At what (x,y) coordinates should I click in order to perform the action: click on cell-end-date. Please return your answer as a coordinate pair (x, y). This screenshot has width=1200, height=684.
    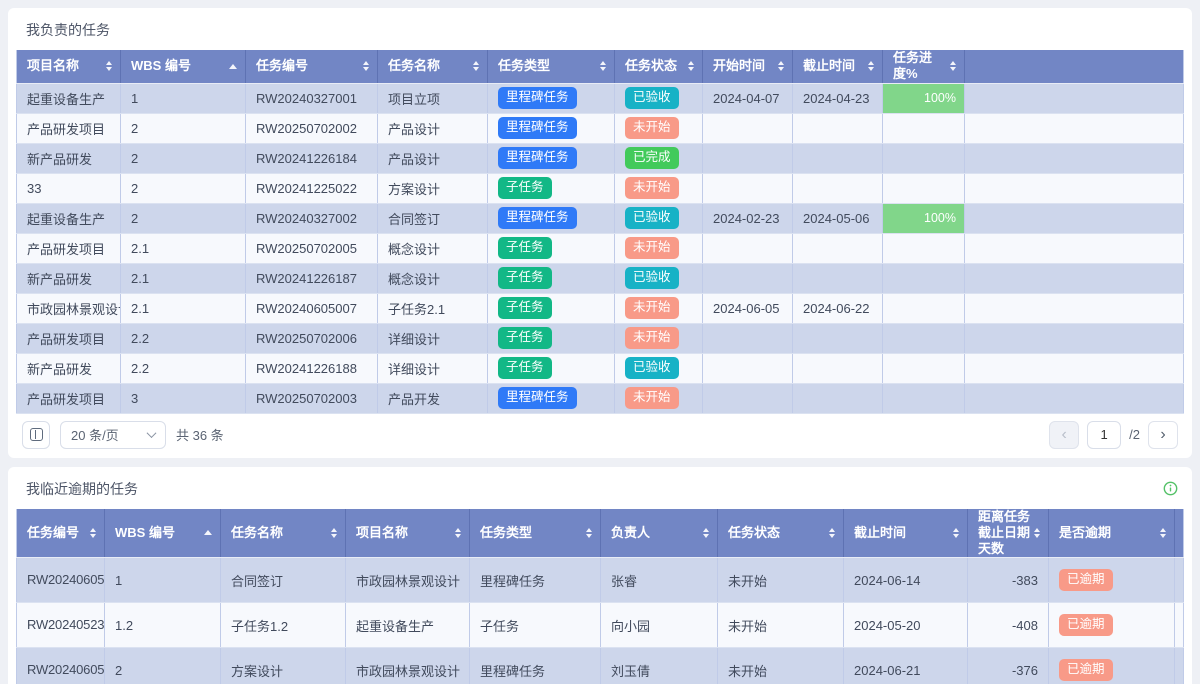
    Looking at the image, I should click on (837, 368).